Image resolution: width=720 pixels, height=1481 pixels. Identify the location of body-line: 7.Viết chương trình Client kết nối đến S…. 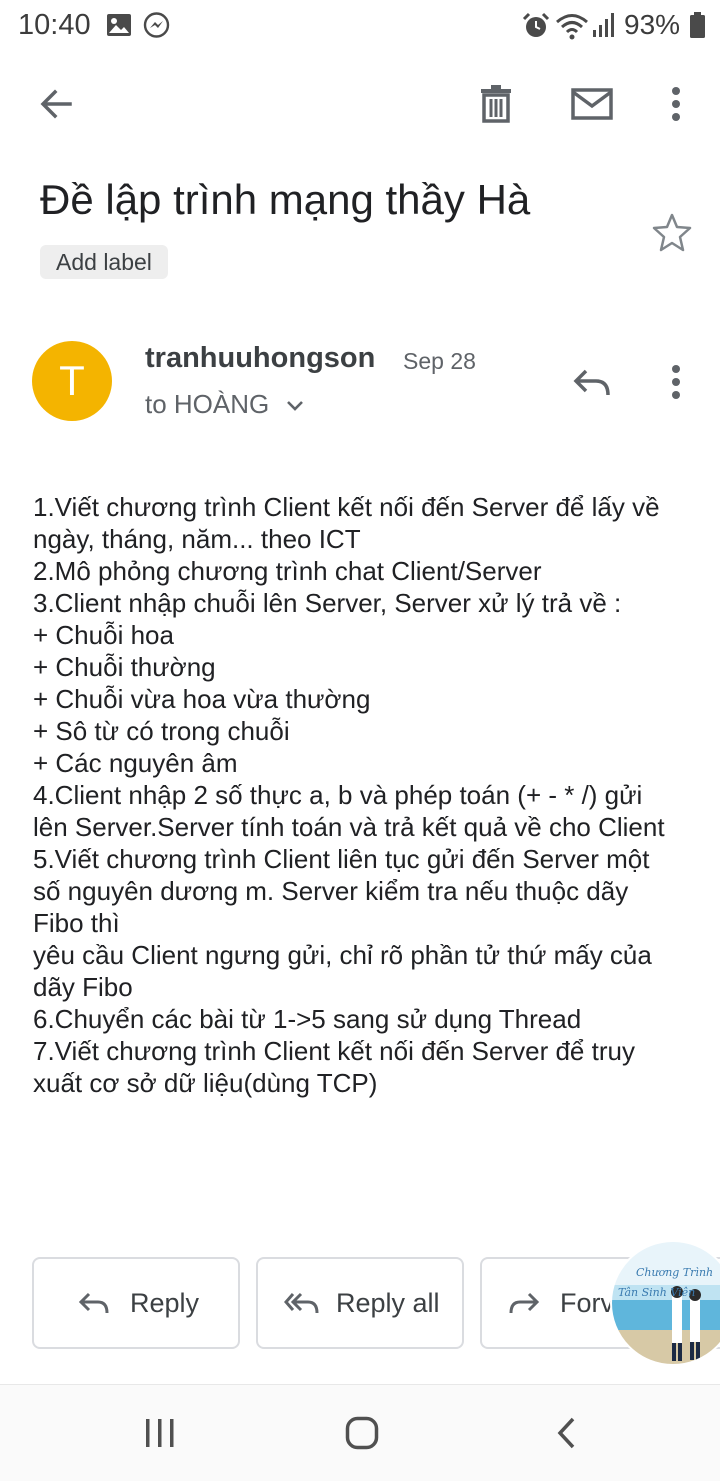
(334, 1051).